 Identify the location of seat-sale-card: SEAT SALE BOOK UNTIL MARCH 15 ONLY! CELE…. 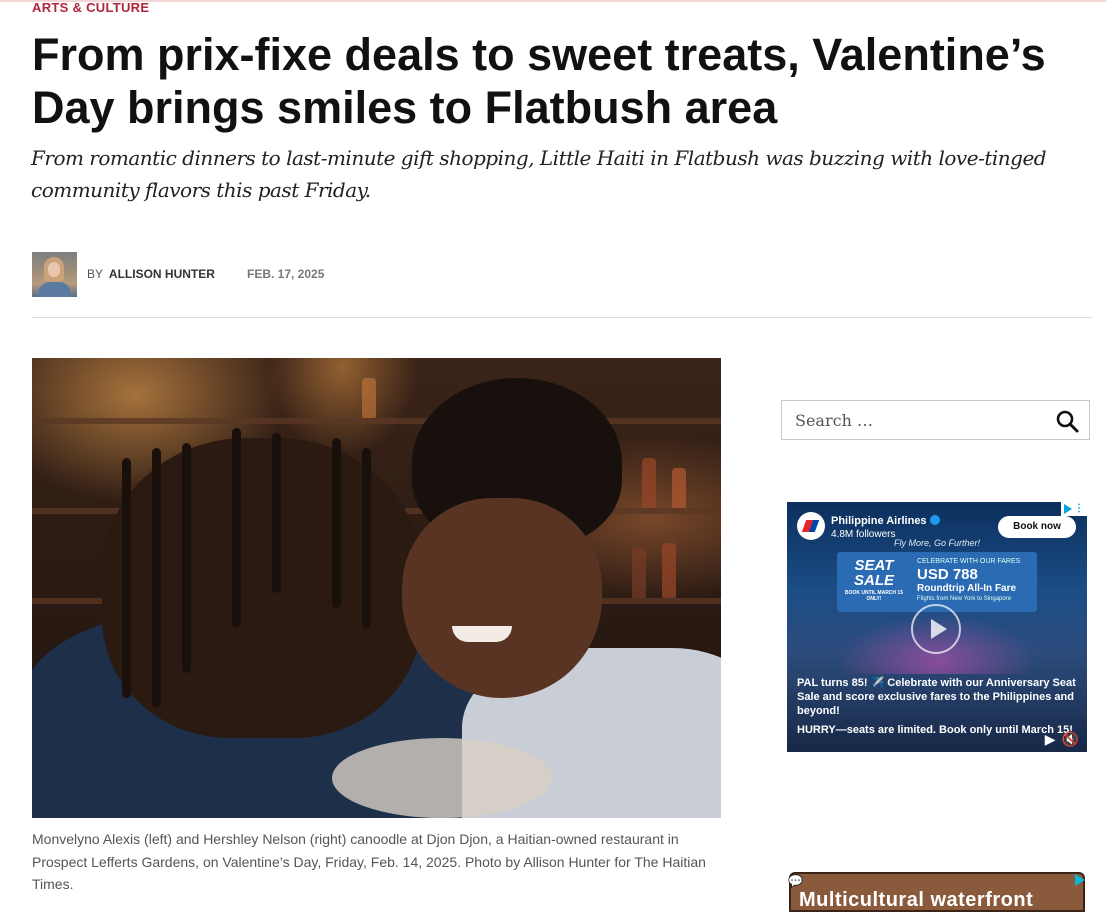
(937, 582).